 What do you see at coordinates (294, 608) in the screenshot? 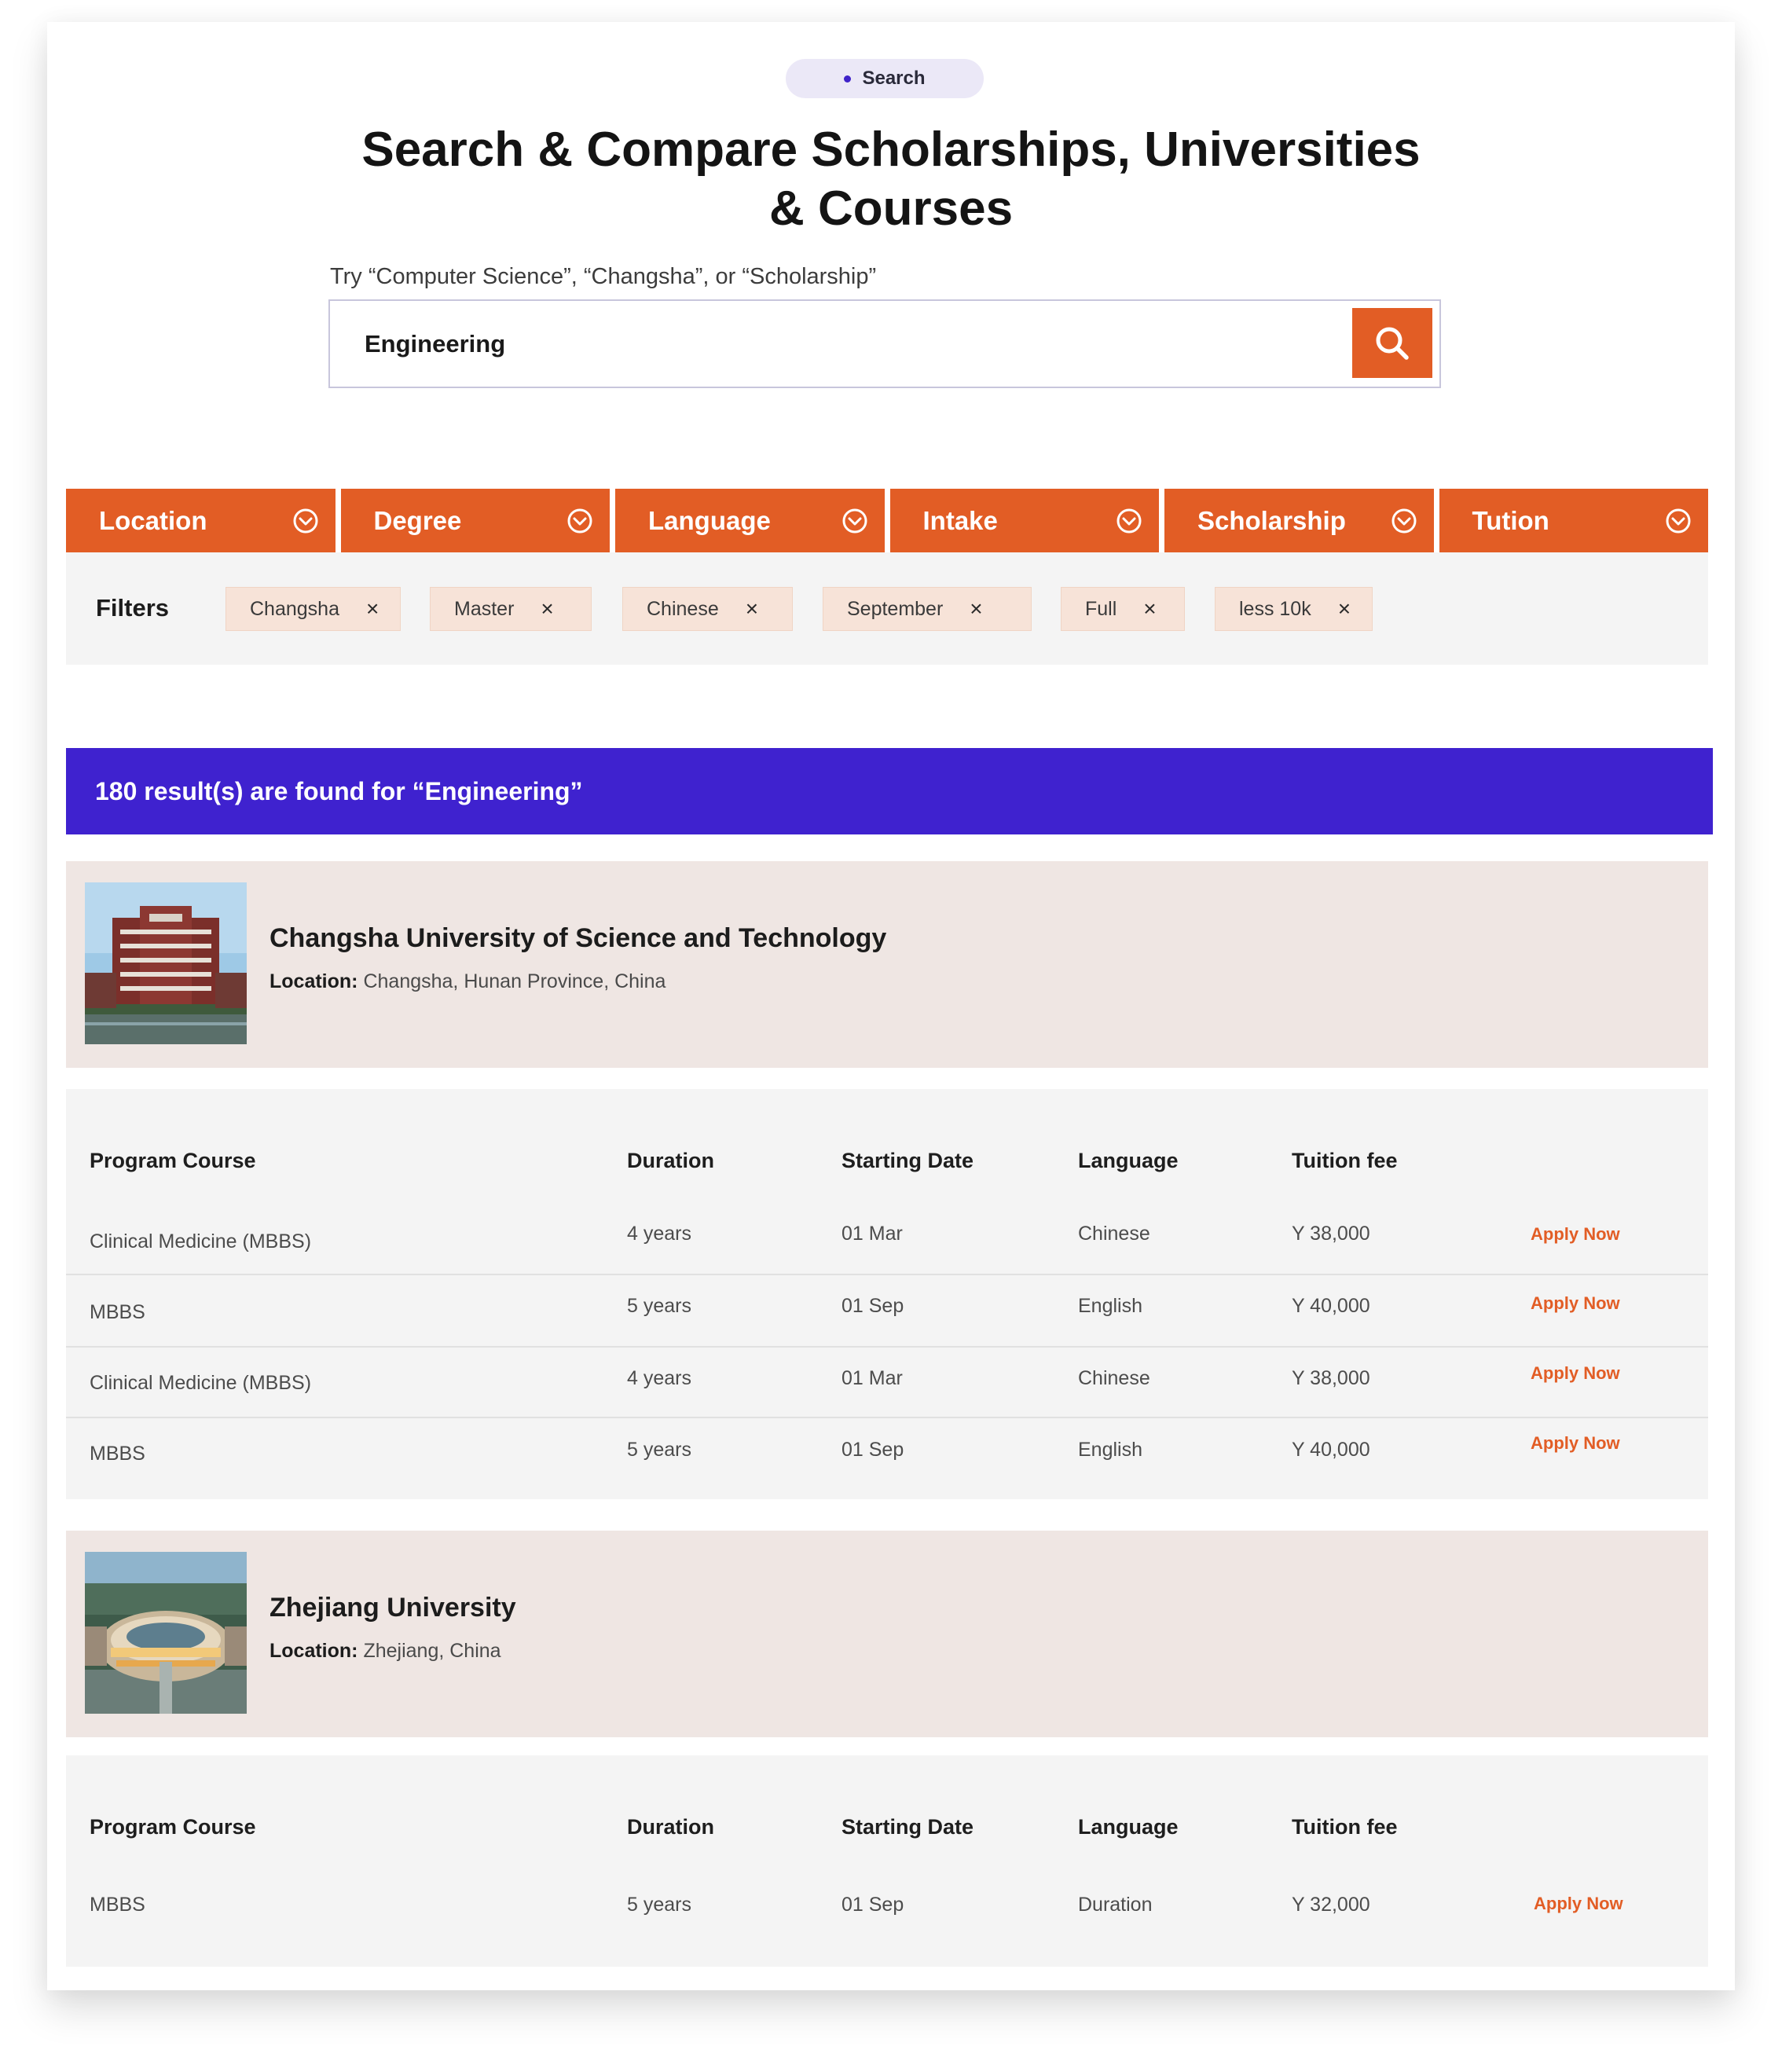
I see `filter-chip-label: Changsha` at bounding box center [294, 608].